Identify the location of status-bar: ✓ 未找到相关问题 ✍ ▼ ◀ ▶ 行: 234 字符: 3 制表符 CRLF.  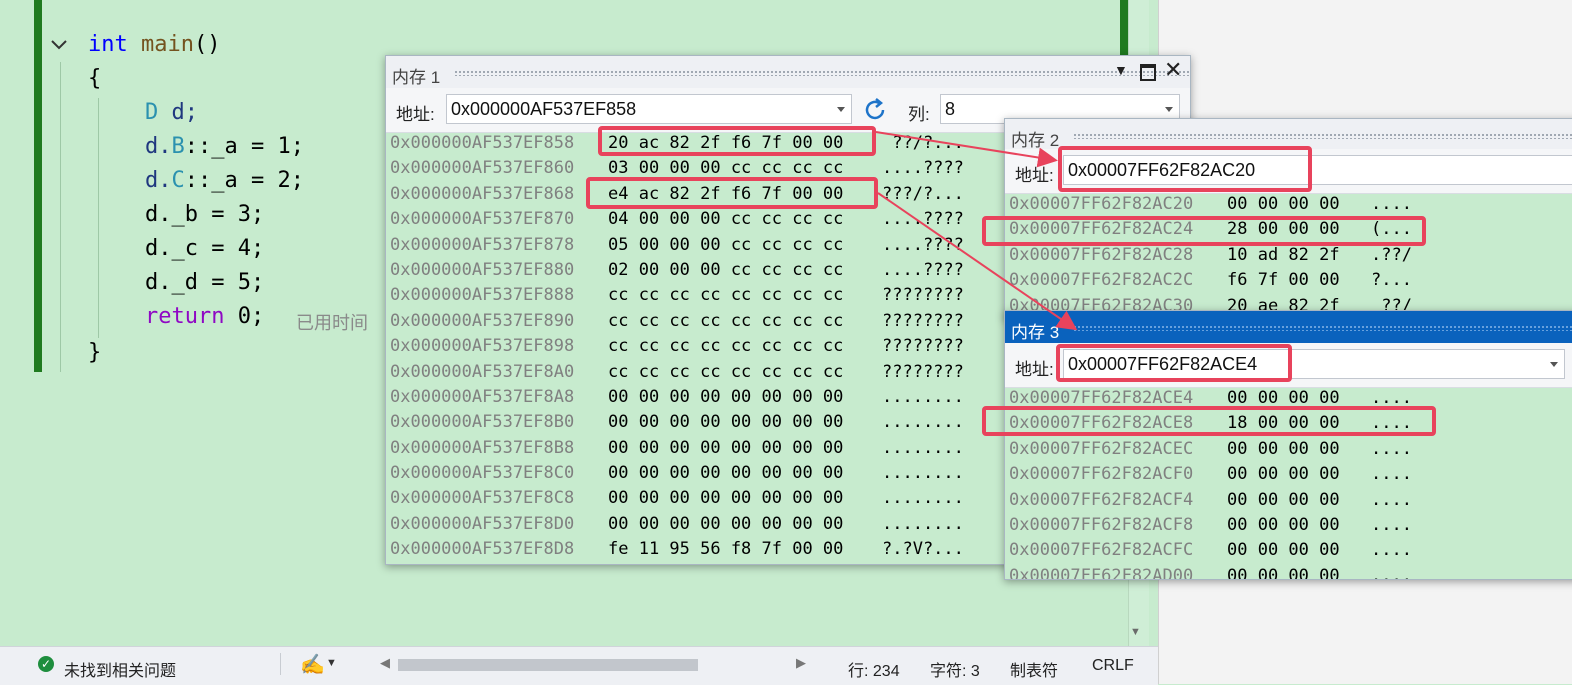
(579, 665).